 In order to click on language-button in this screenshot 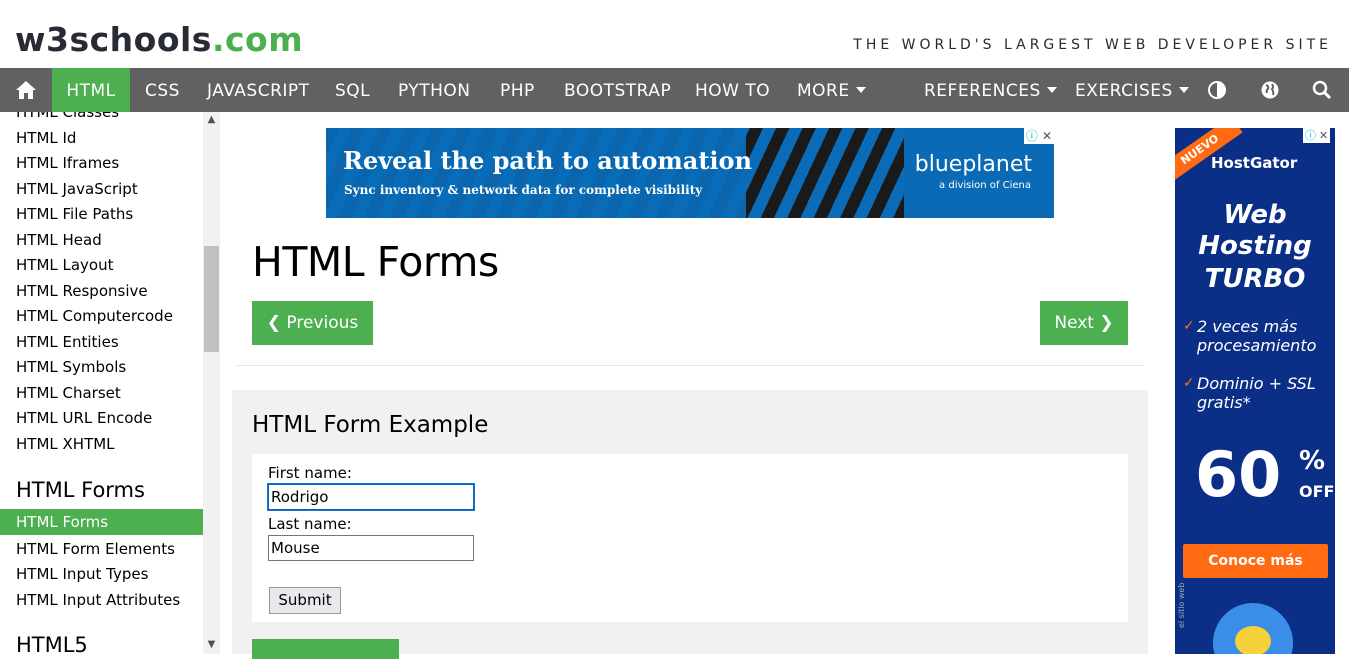, I will do `click(1272, 90)`.